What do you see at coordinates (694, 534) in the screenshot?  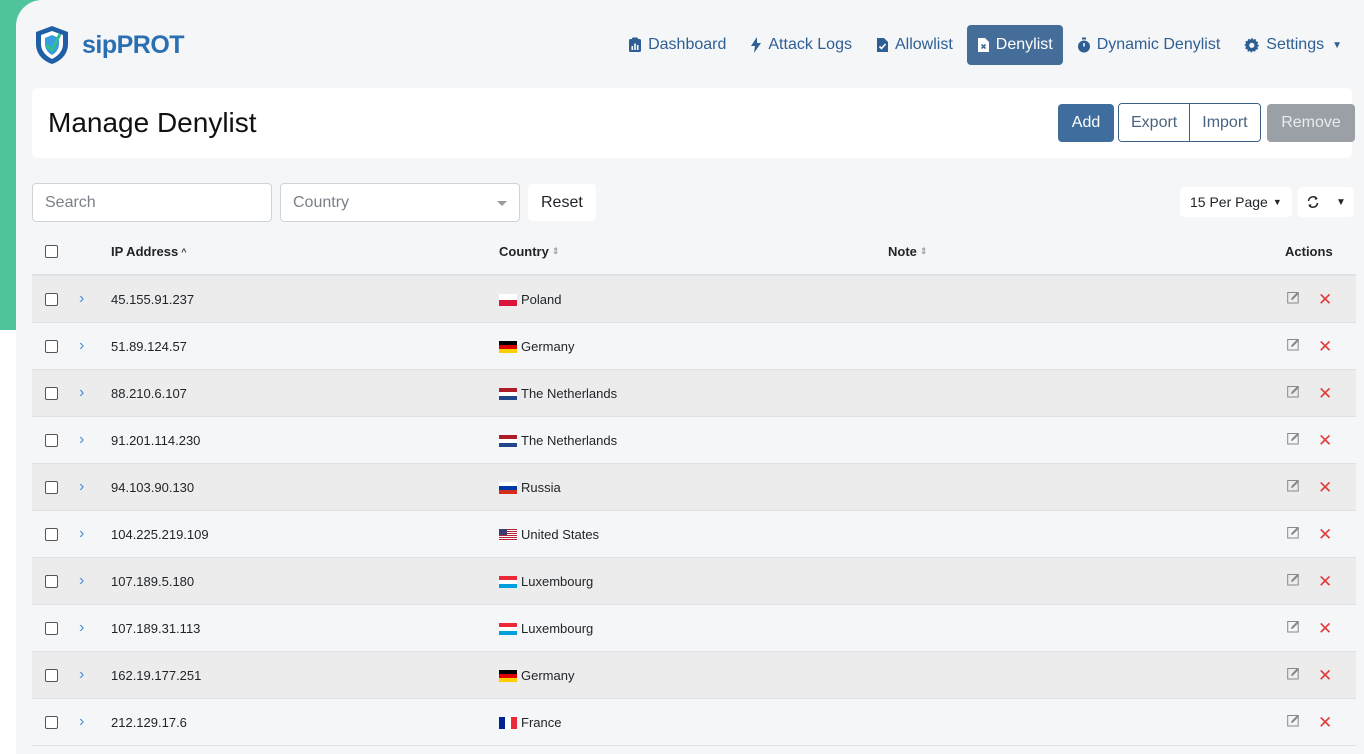 I see `table-row: › 104.225.219.109 United States ✕` at bounding box center [694, 534].